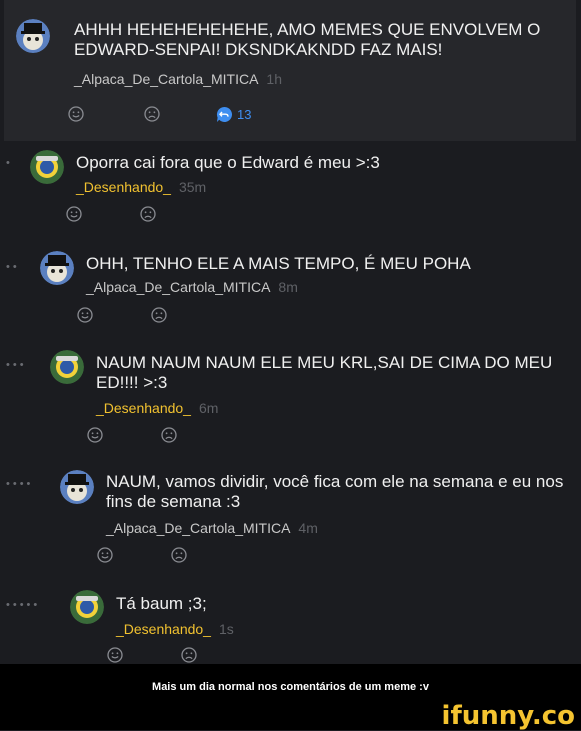 This screenshot has width=581, height=731. I want to click on timestamp: 8m, so click(288, 287).